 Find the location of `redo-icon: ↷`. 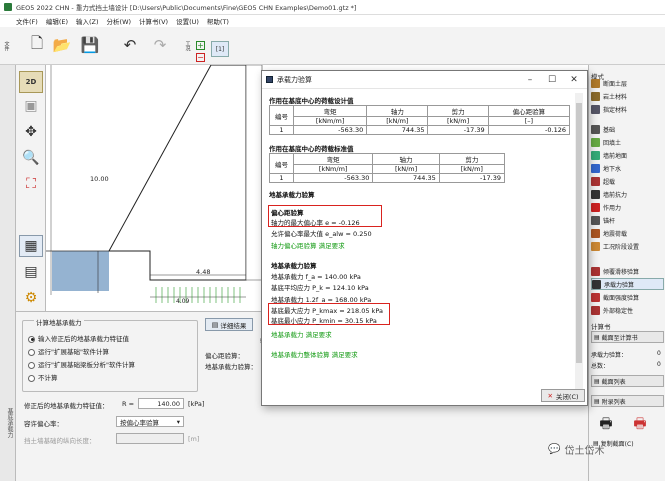

redo-icon: ↷ is located at coordinates (160, 45).